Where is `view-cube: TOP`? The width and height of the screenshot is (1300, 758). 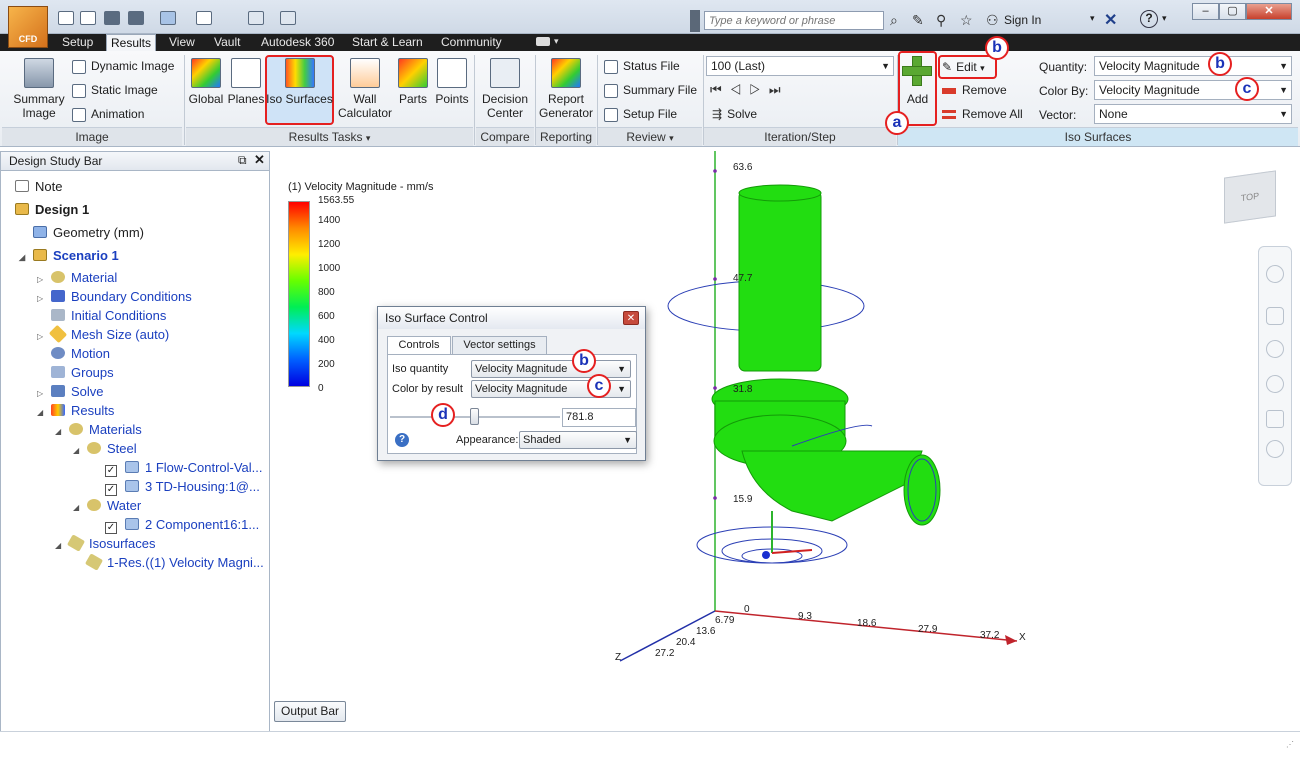
view-cube: TOP is located at coordinates (1250, 197).